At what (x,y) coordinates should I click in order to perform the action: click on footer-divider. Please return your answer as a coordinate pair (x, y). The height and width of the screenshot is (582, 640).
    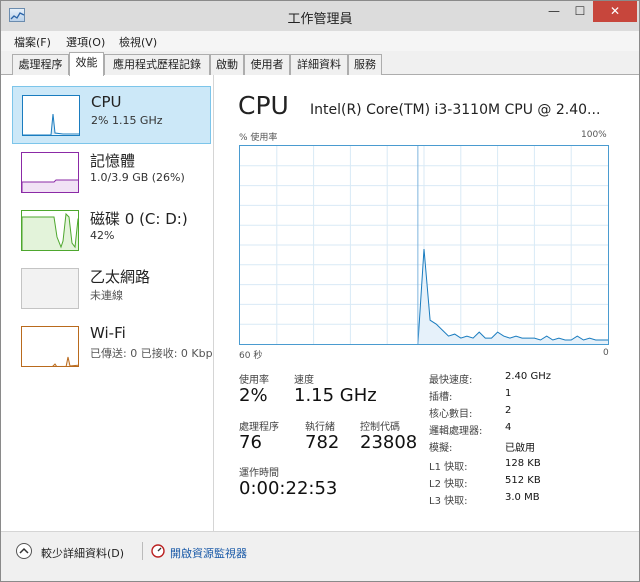
    Looking at the image, I should click on (142, 551).